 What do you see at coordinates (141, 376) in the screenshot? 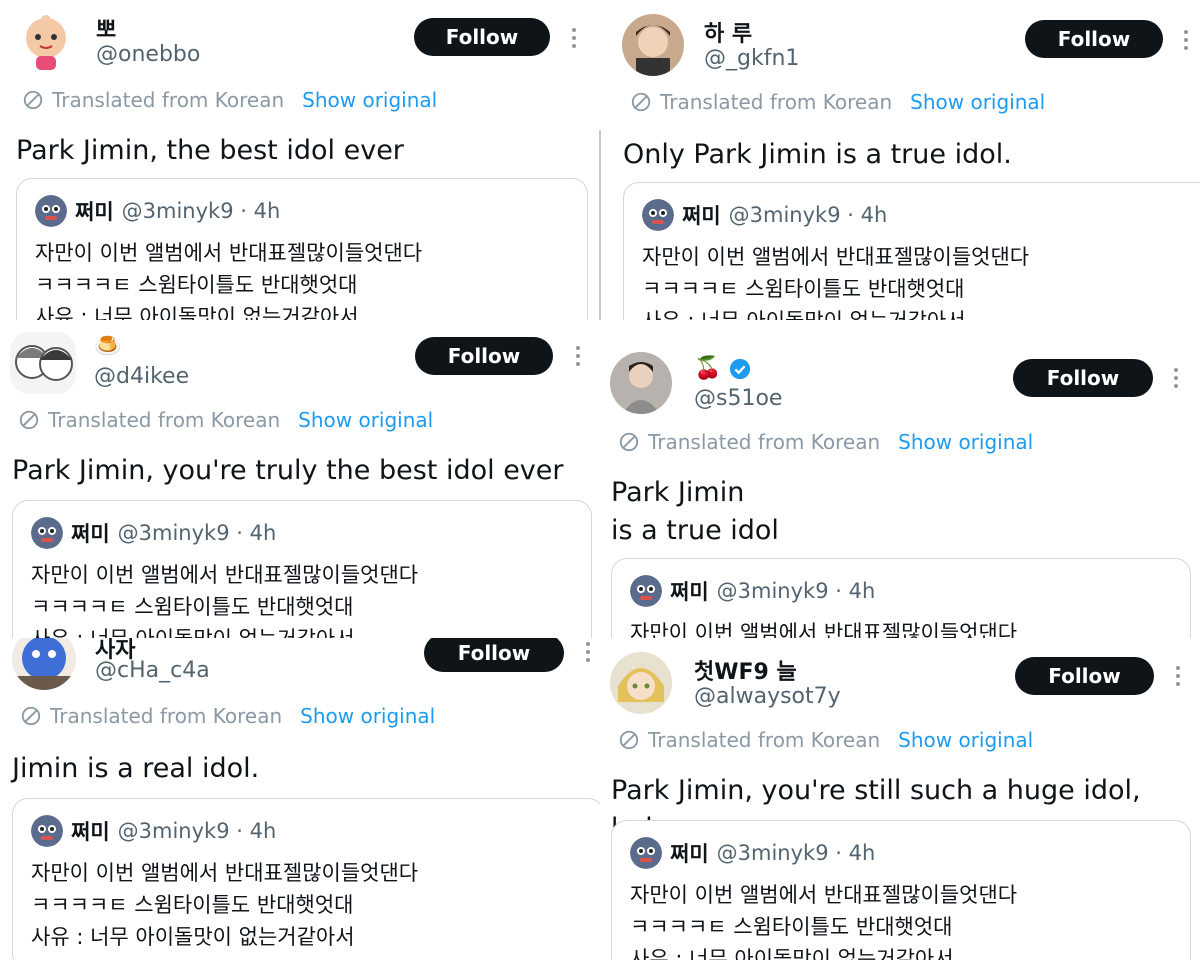
I see `handle: @d4ikee` at bounding box center [141, 376].